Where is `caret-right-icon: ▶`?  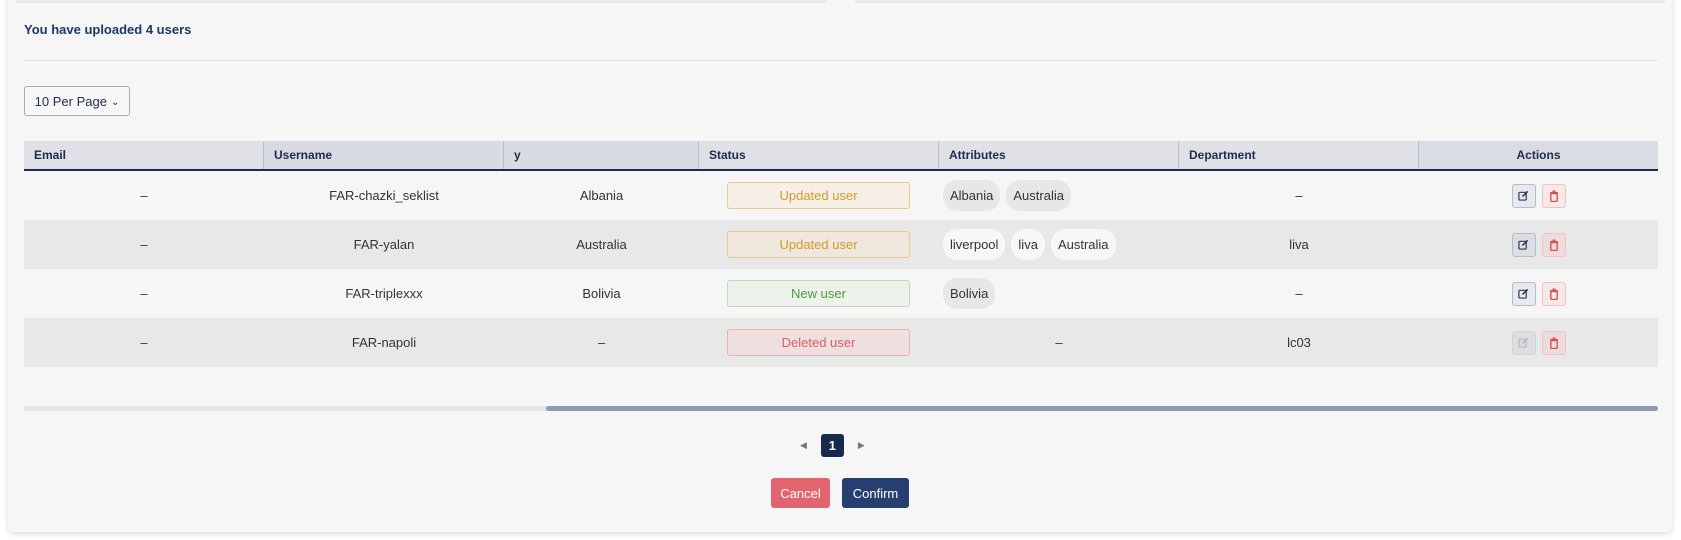 caret-right-icon: ▶ is located at coordinates (861, 445).